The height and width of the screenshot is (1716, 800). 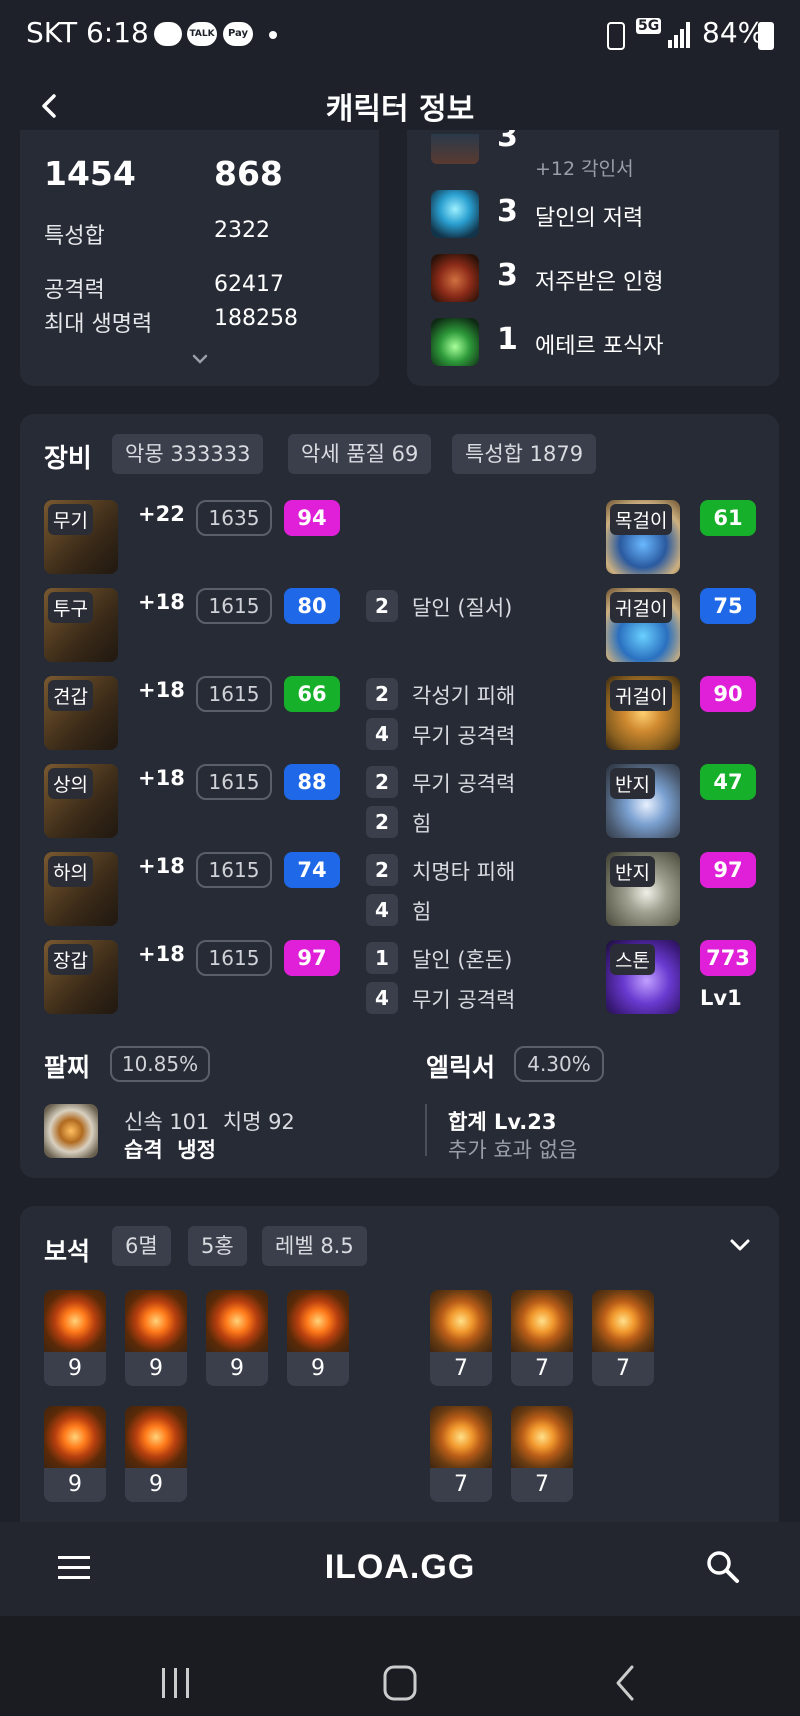 I want to click on home-button, so click(x=400, y=1683).